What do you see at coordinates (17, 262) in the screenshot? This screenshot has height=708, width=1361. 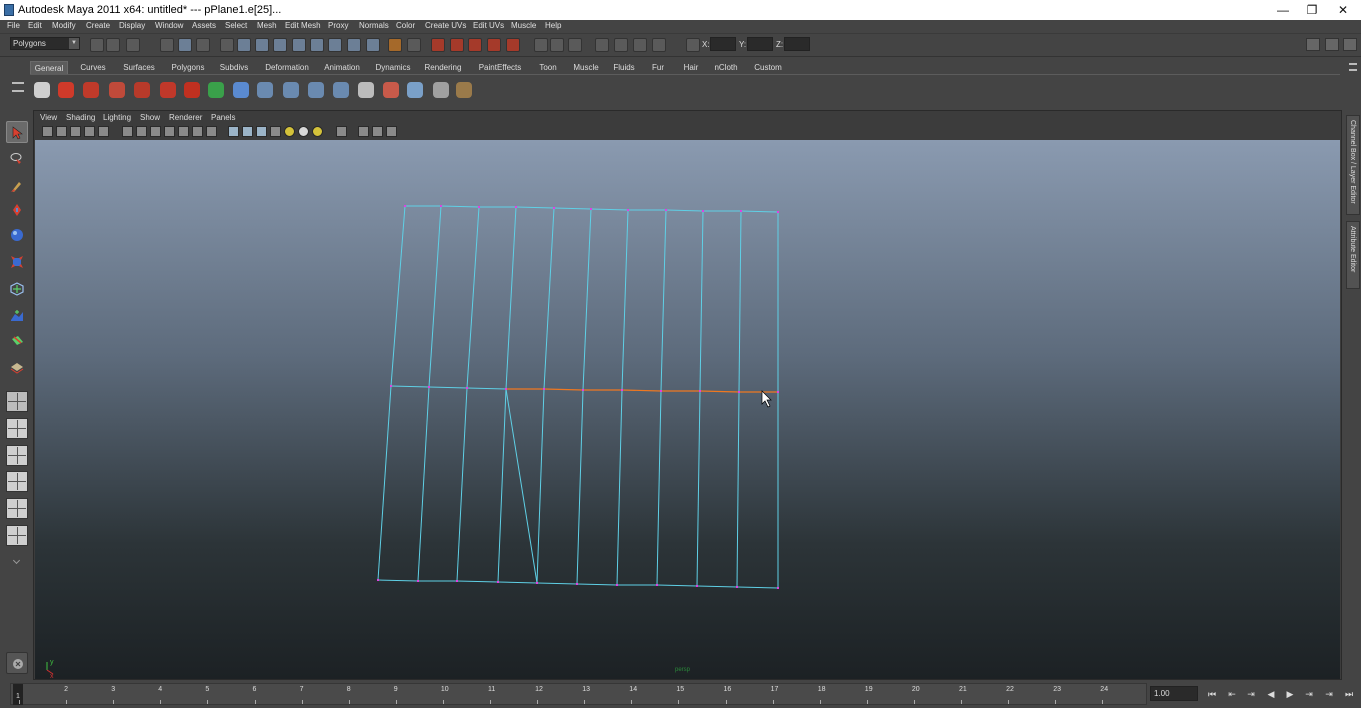 I see `scale-tool` at bounding box center [17, 262].